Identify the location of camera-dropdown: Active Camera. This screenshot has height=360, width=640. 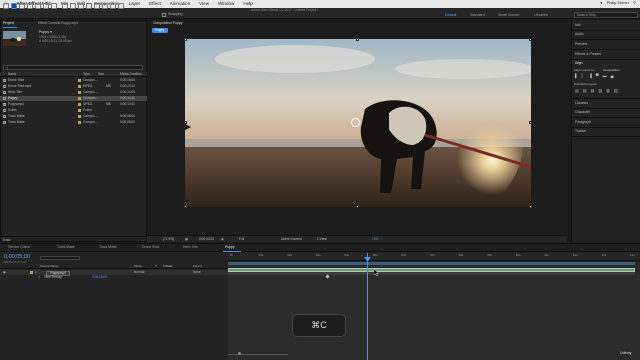
(291, 239).